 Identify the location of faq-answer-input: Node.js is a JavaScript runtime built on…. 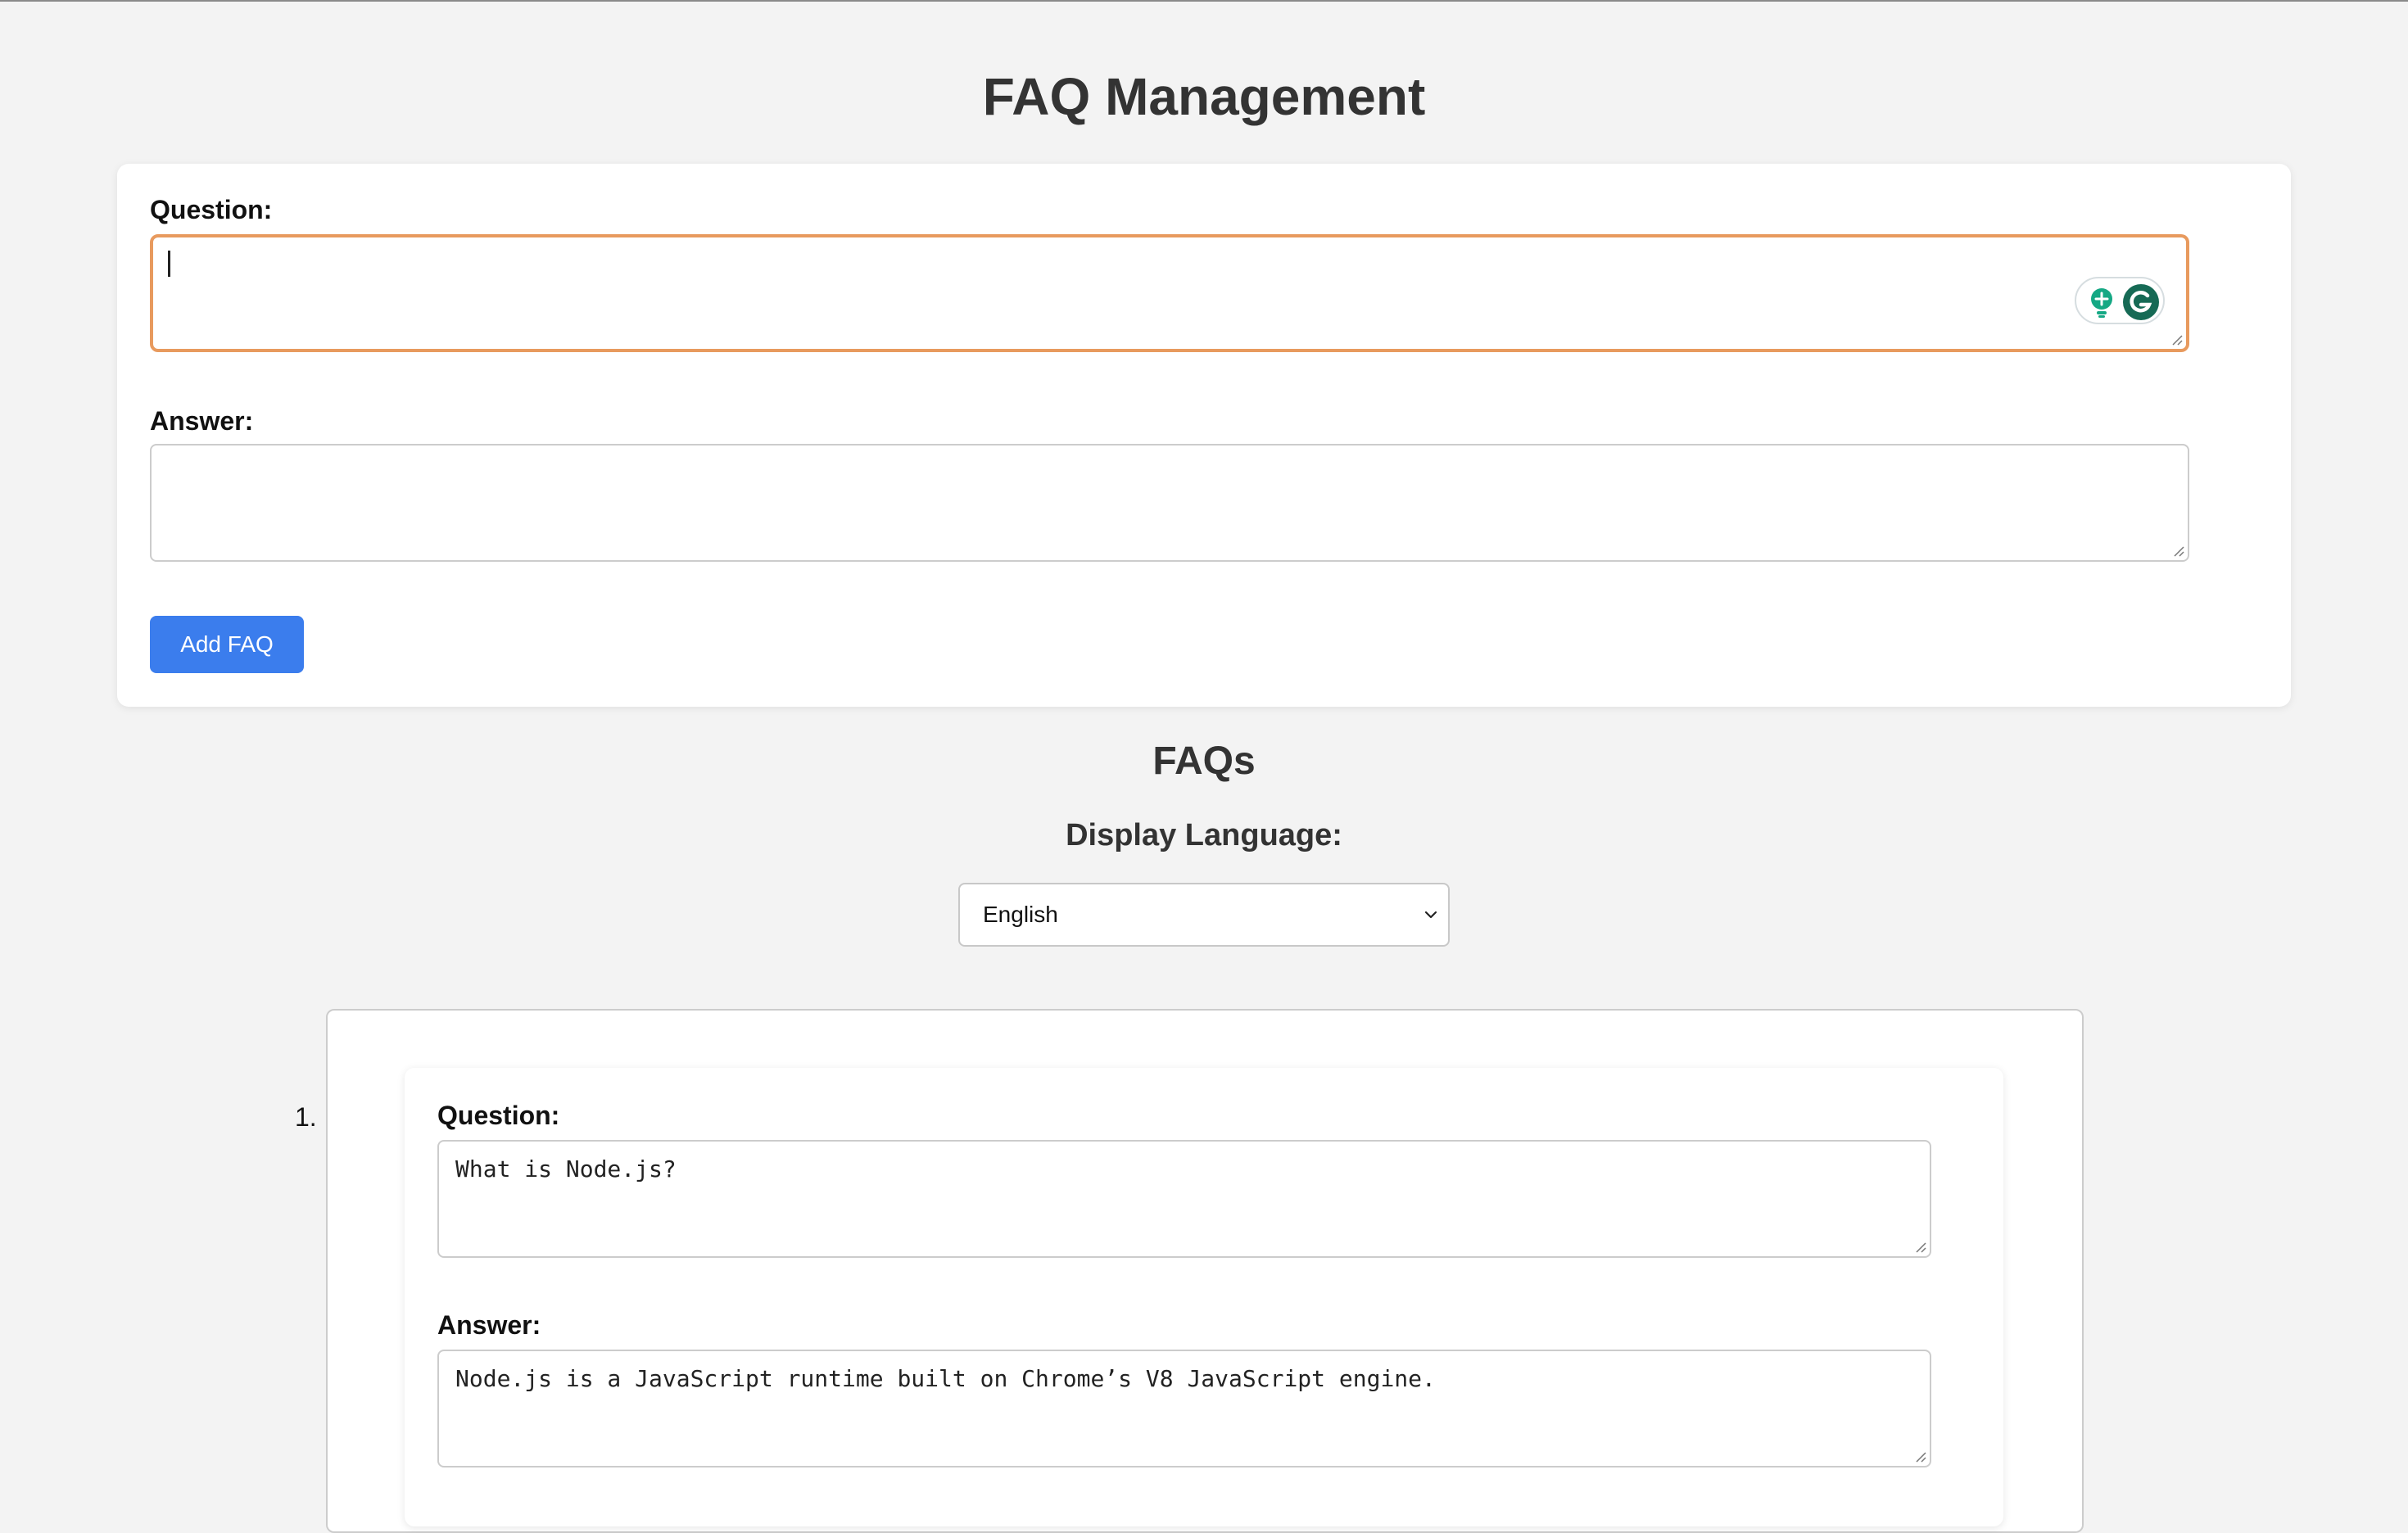
(1184, 1408).